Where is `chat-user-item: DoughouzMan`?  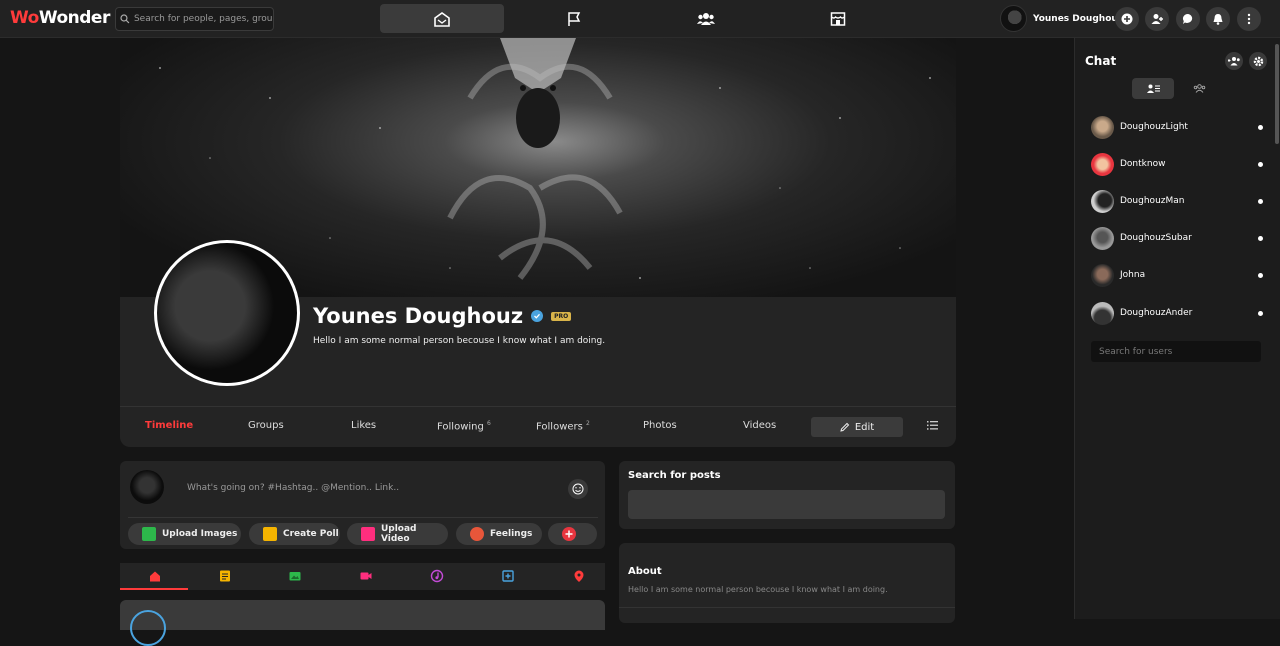
chat-user-item: DoughouzMan is located at coordinates (1177, 201).